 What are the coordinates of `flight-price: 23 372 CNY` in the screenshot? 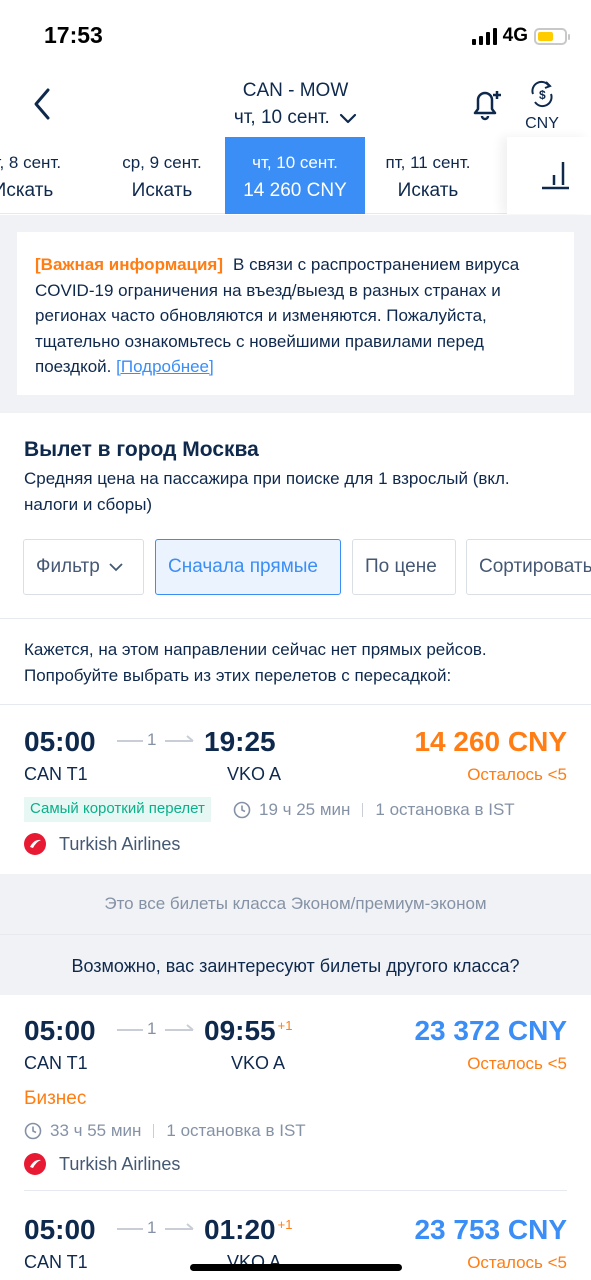 It's located at (490, 1030).